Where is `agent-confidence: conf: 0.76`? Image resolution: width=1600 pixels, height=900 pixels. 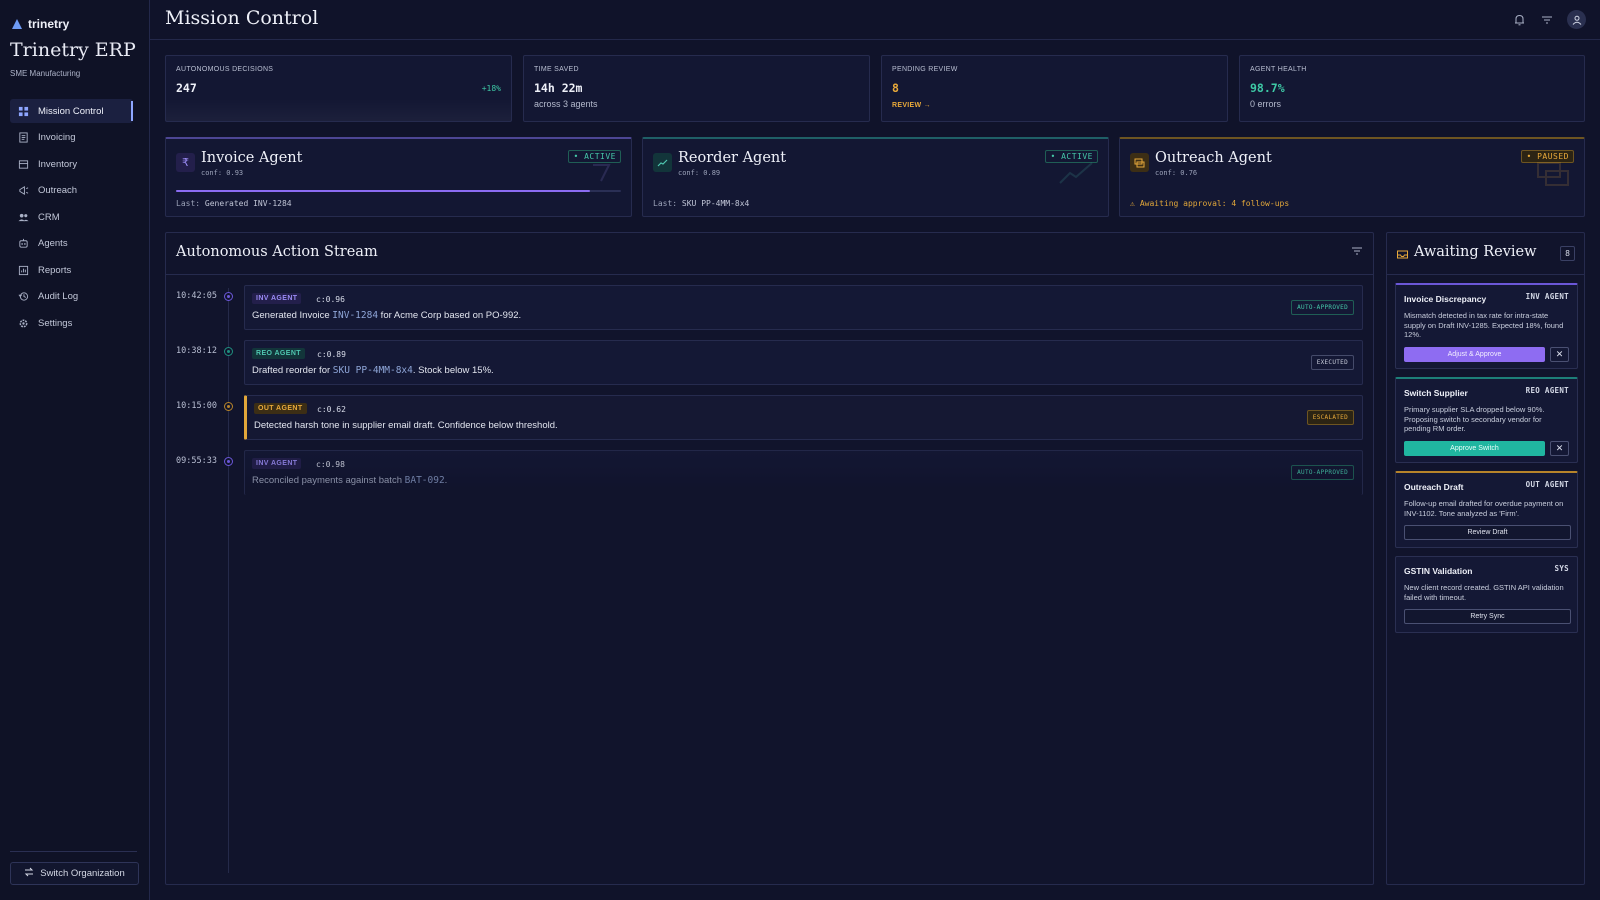
agent-confidence: conf: 0.76 is located at coordinates (1176, 173).